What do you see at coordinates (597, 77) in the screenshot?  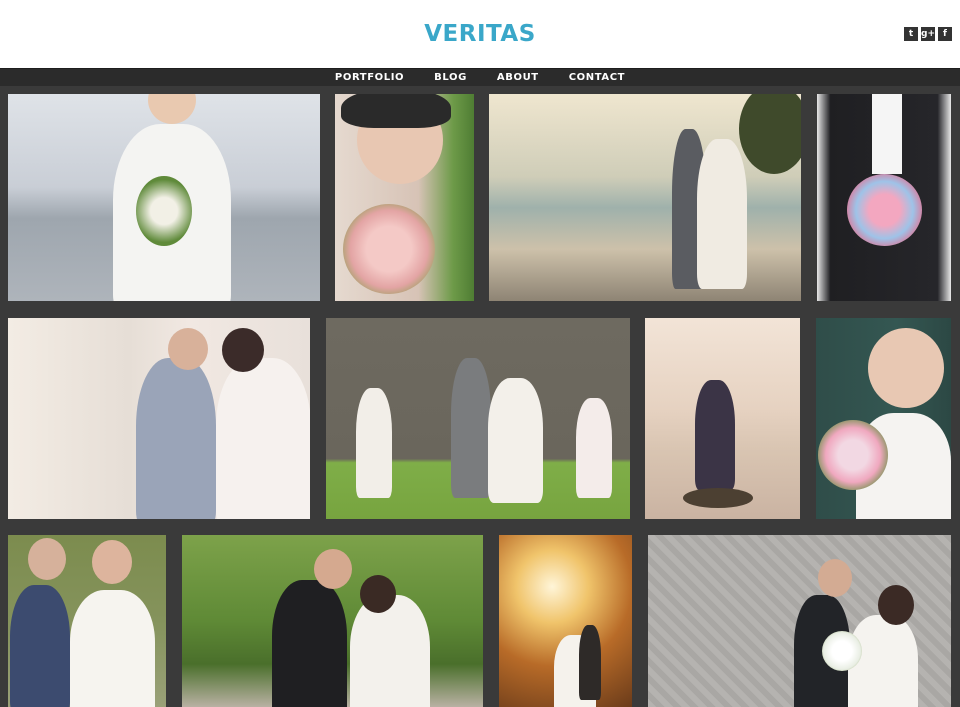 I see `nav-item-contact: CONTACT` at bounding box center [597, 77].